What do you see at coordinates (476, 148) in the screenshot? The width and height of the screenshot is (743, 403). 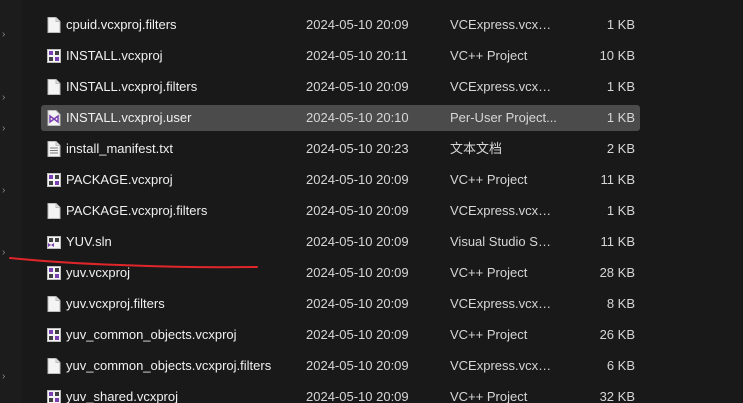 I see `file-type: 文本文档` at bounding box center [476, 148].